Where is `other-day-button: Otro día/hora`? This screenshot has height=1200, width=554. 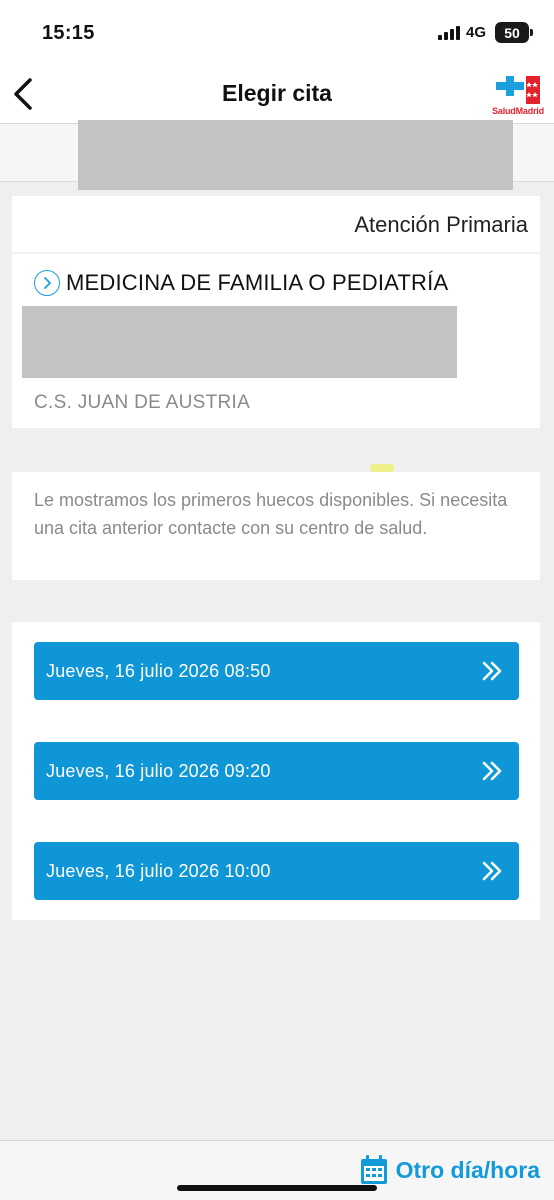
other-day-button: Otro día/hora is located at coordinates (450, 1170).